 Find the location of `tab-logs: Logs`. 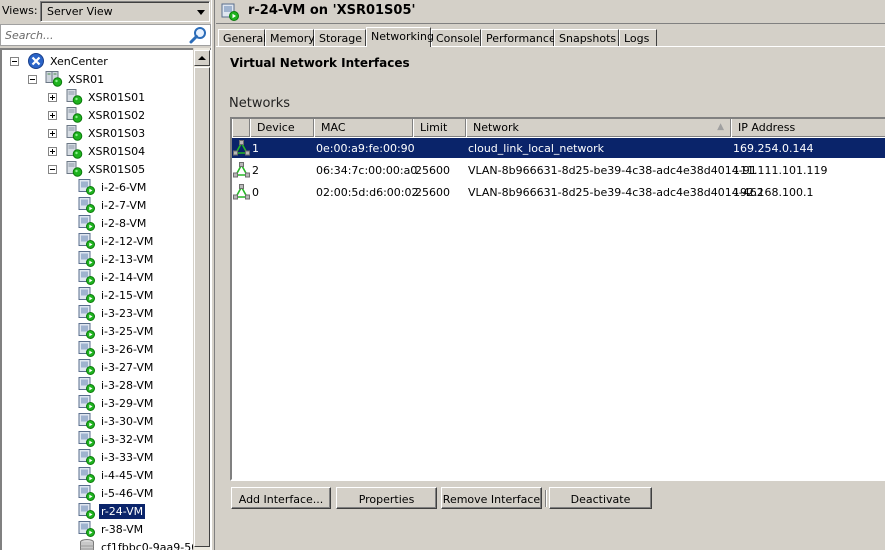

tab-logs: Logs is located at coordinates (638, 38).